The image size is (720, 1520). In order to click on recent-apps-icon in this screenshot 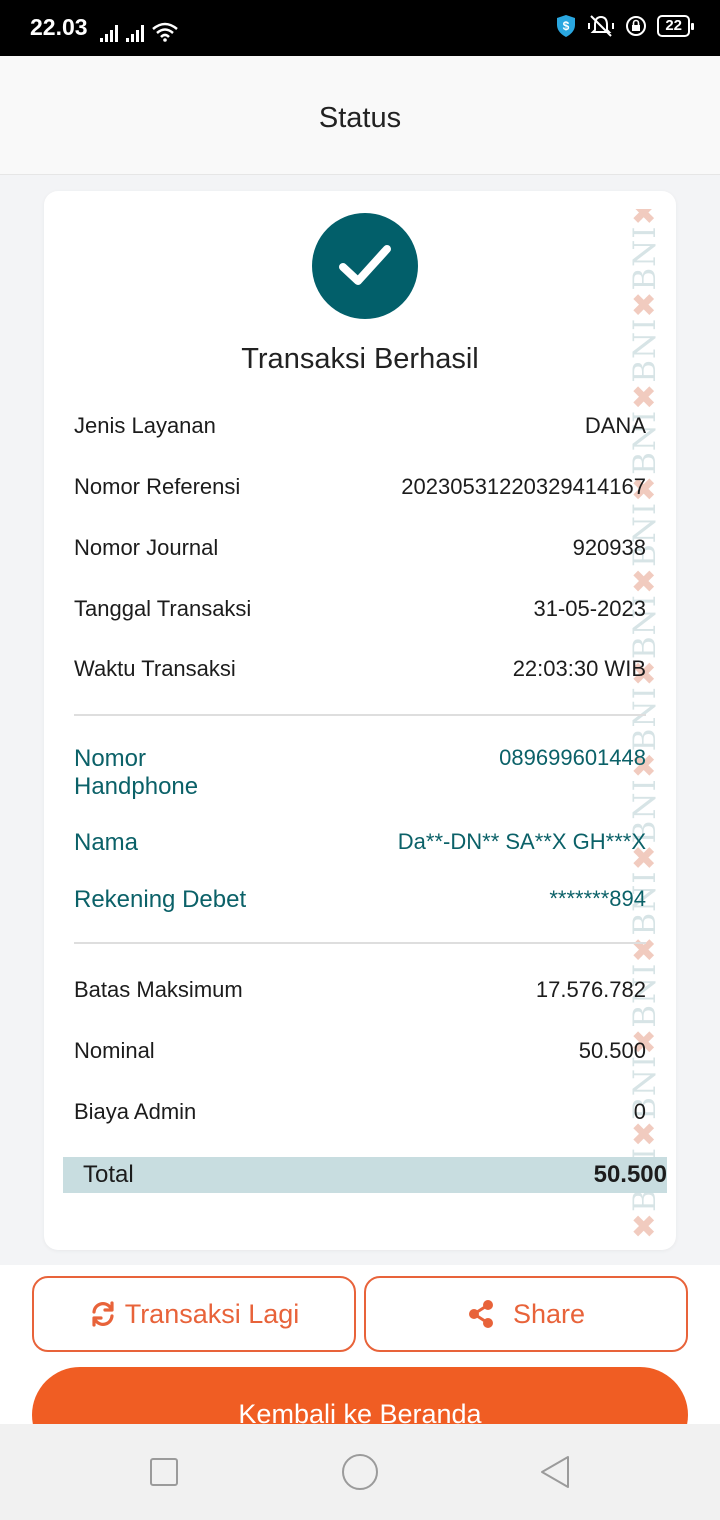, I will do `click(164, 1472)`.